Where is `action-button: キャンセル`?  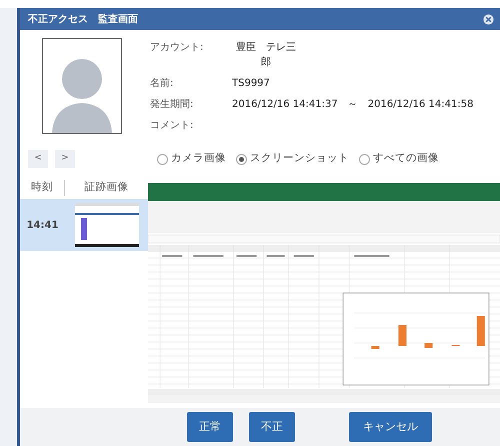
action-button: キャンセル is located at coordinates (390, 427).